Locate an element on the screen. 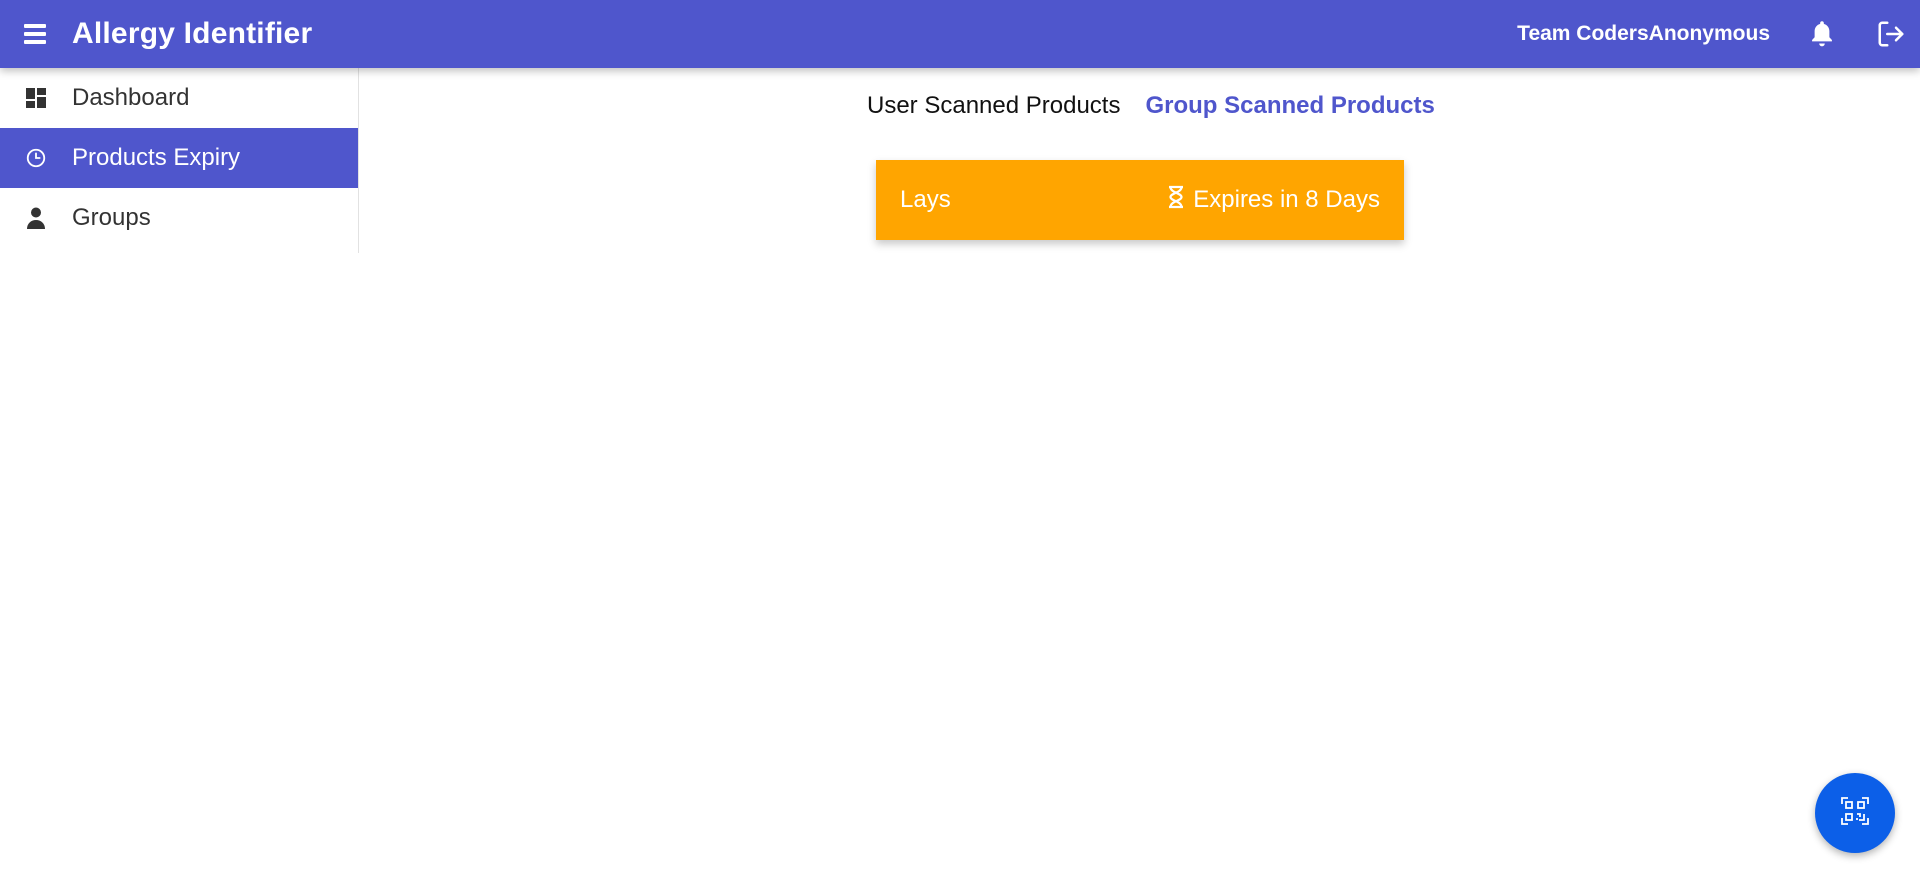 Image resolution: width=1920 pixels, height=877 pixels. sidebar-item-label: Dashboard is located at coordinates (131, 97).